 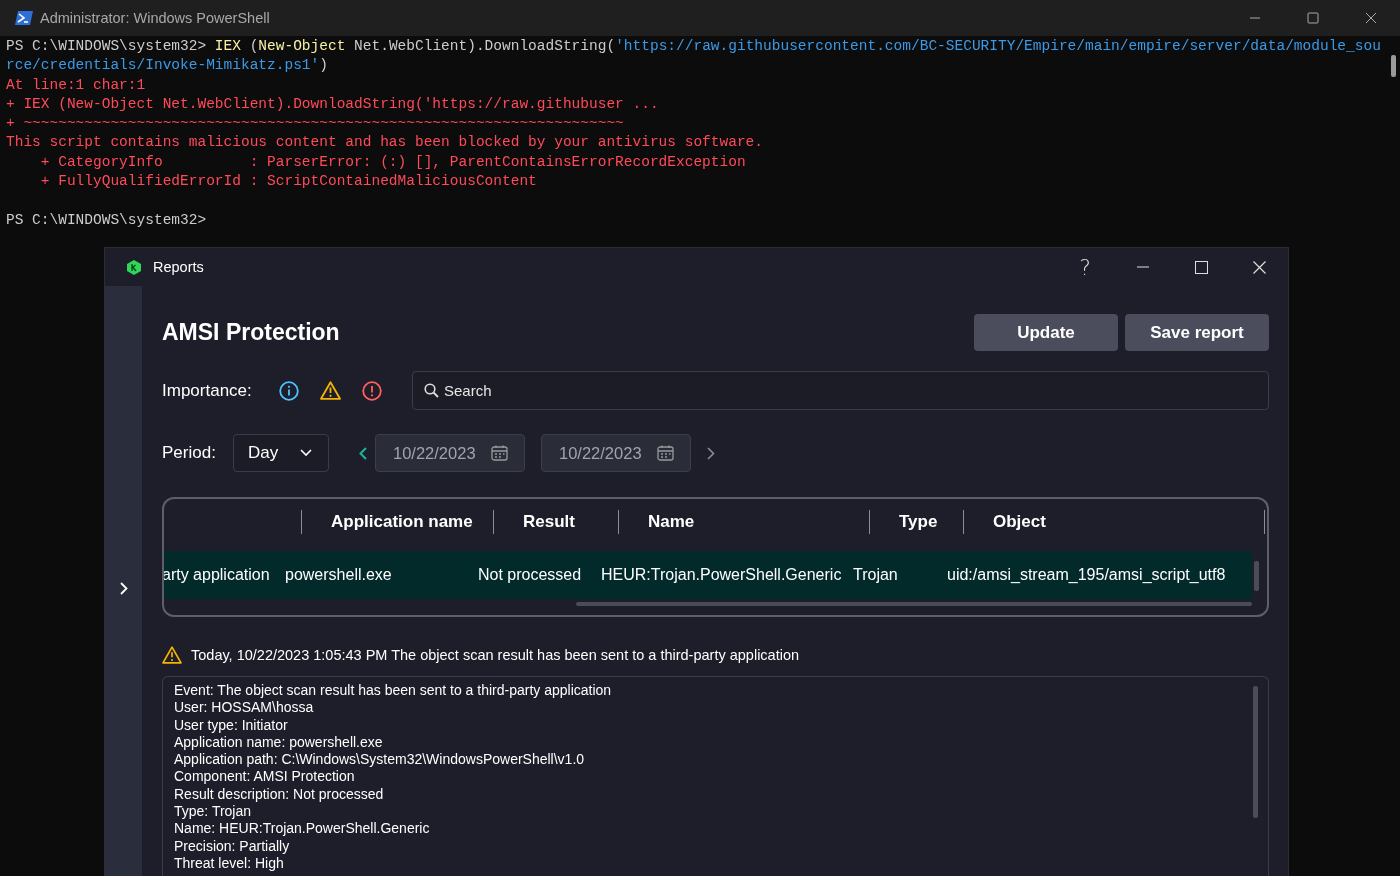 What do you see at coordinates (530, 575) in the screenshot?
I see `table-cell-text: Not processed` at bounding box center [530, 575].